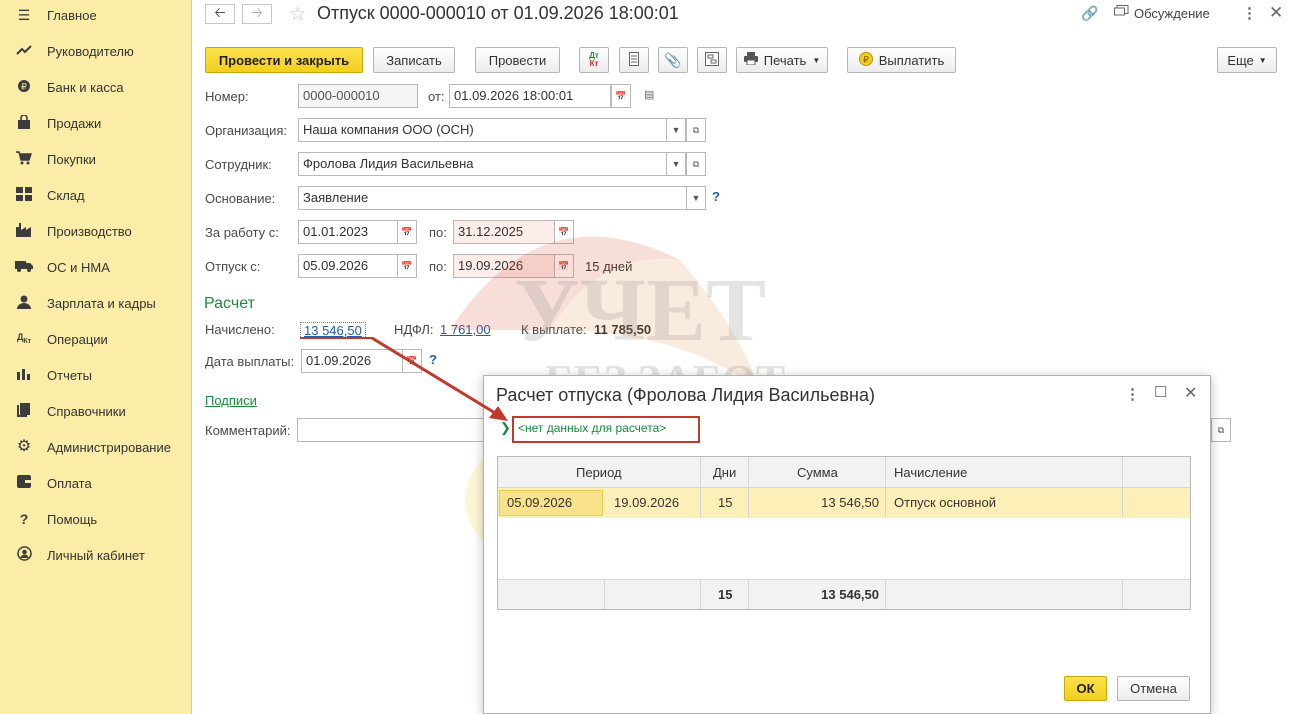 The image size is (1289, 714). Describe the element at coordinates (850, 502) in the screenshot. I see `cell-amount: 13 546,50` at that location.